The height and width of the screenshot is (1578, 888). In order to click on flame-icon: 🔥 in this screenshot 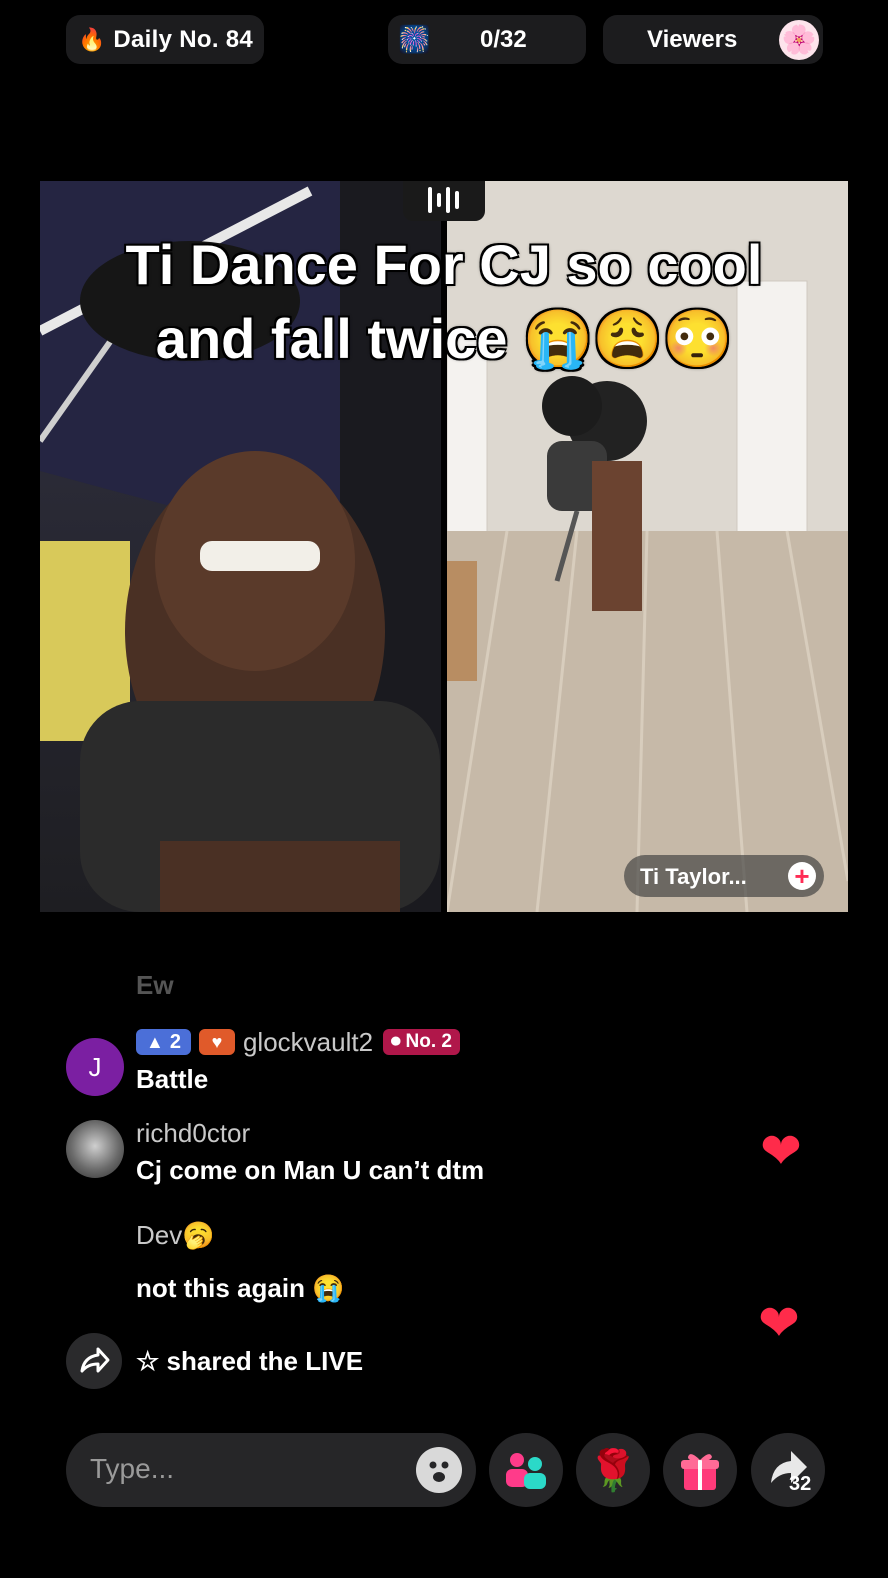, I will do `click(92, 39)`.